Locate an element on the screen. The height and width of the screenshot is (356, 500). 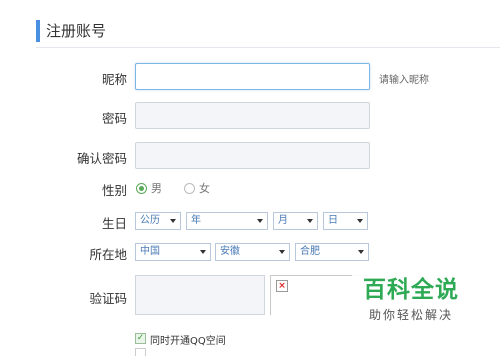
nickname-label: 昵称 is located at coordinates (114, 79).